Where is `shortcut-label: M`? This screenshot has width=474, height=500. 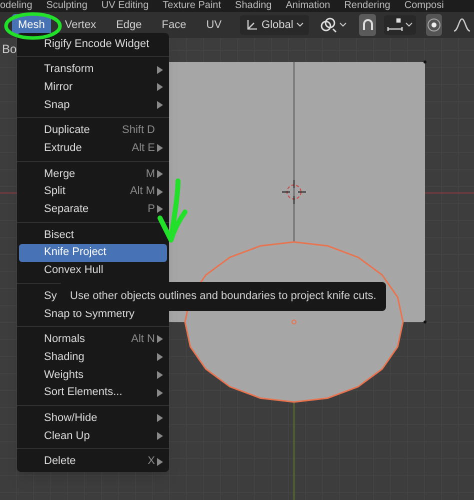 shortcut-label: M is located at coordinates (150, 174).